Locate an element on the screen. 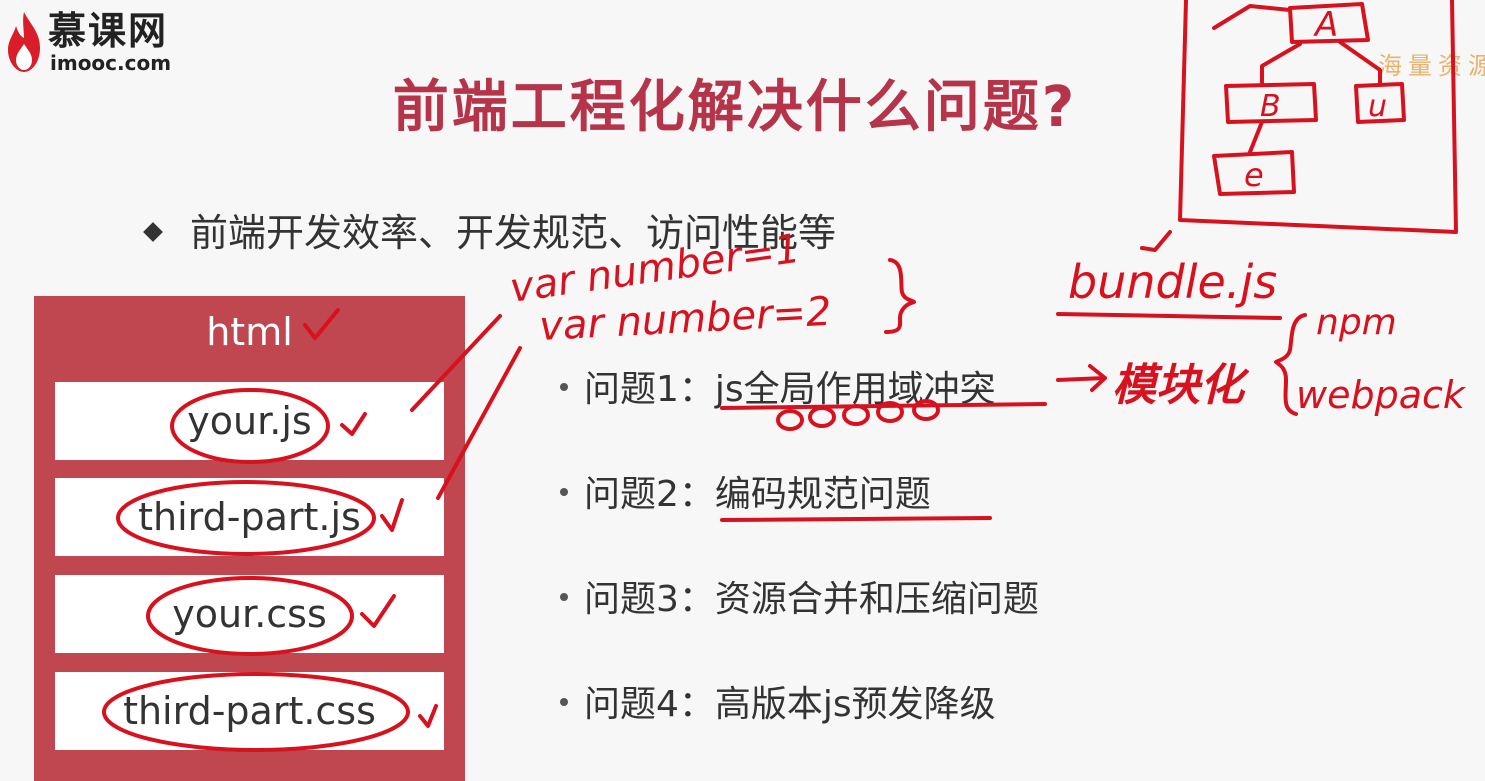  main-bullet: 前端开发效率、开发规范、访问性能等 is located at coordinates (490, 229).